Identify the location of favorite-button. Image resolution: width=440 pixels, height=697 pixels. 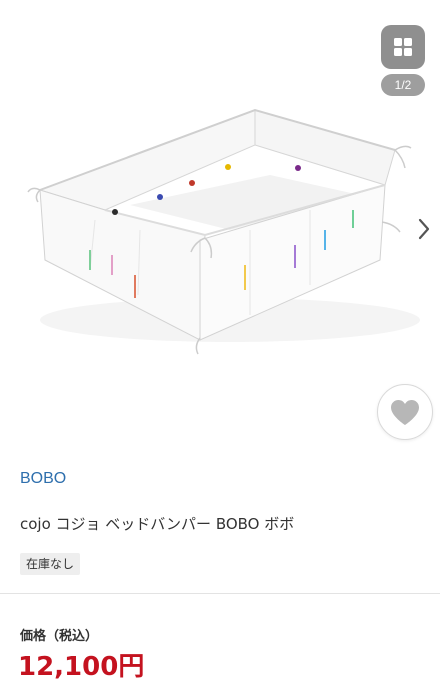
(405, 412).